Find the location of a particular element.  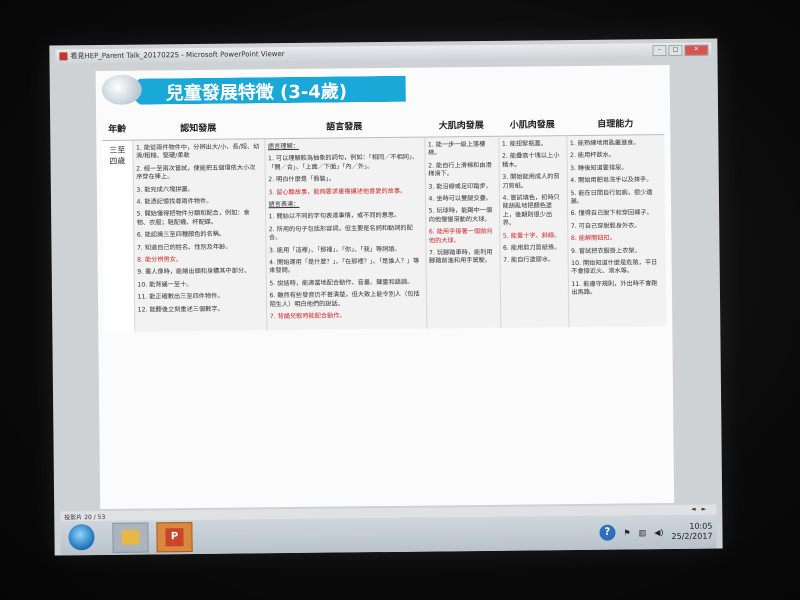

list-item: 6. 能認識三至四種顏色的名稱。 is located at coordinates (181, 234).